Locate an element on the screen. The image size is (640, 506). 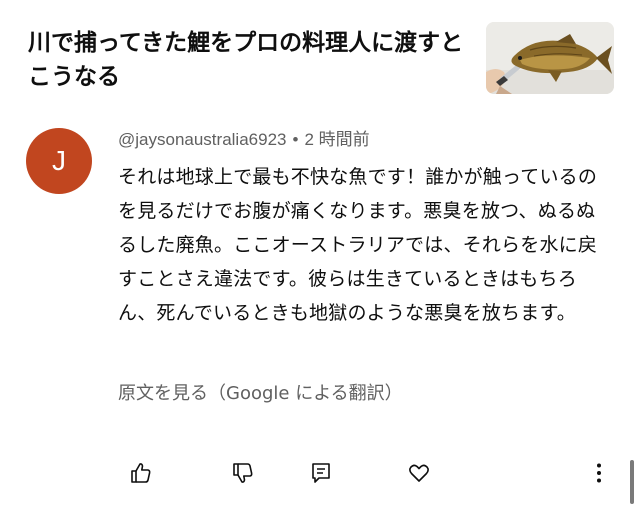
reply-button is located at coordinates (321, 473).